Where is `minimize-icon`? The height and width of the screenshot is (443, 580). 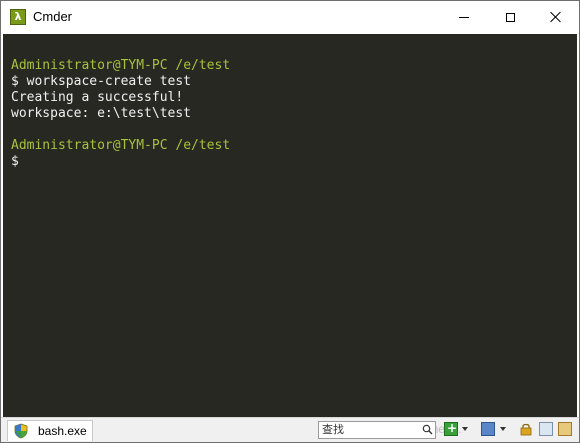 minimize-icon is located at coordinates (464, 17).